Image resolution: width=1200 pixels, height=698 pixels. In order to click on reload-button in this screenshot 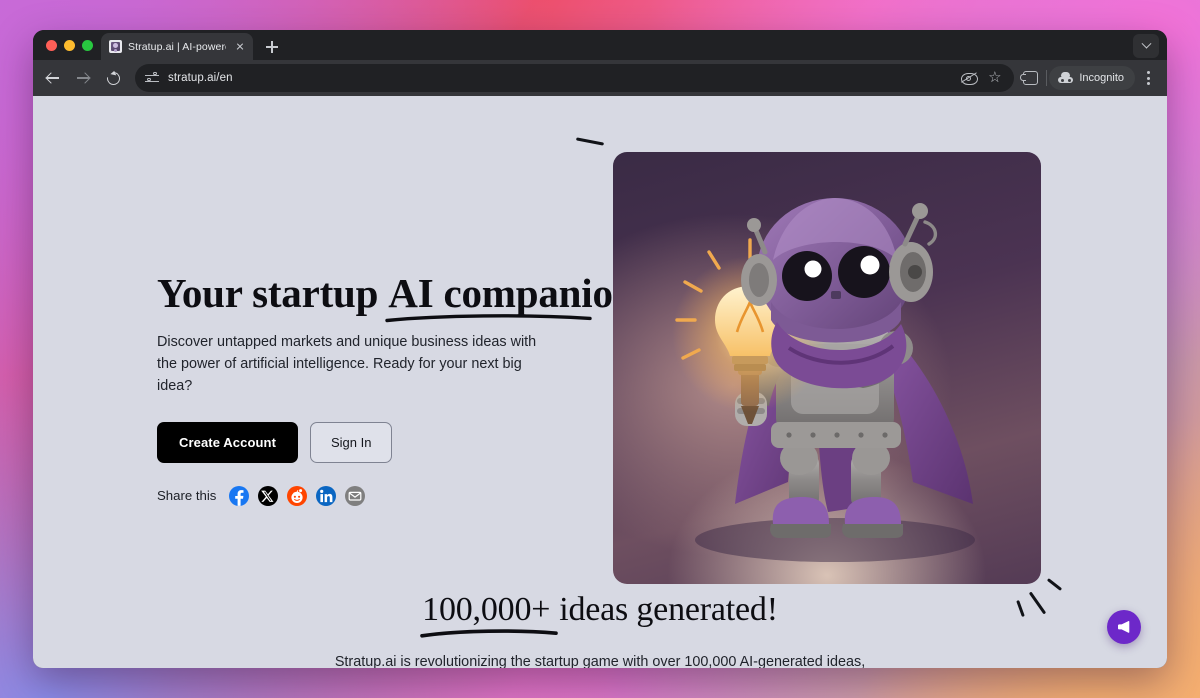, I will do `click(113, 78)`.